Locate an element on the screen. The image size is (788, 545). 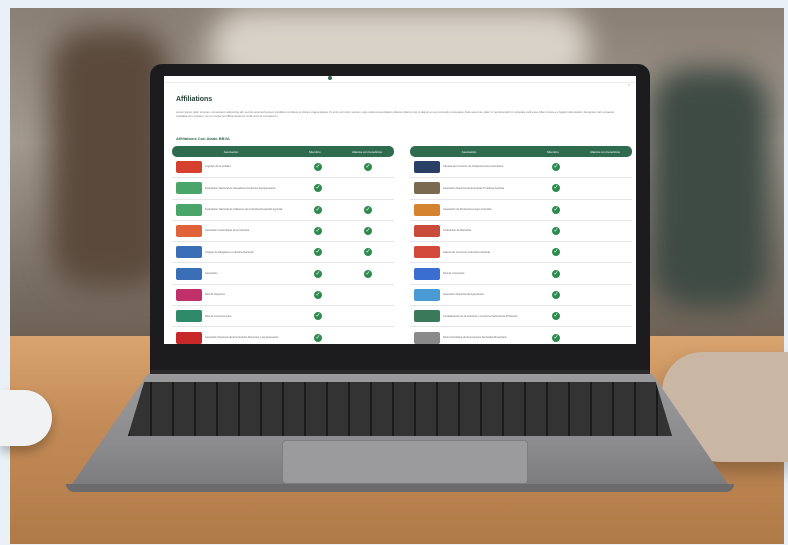
page-title: Affiliations is located at coordinates (194, 99).